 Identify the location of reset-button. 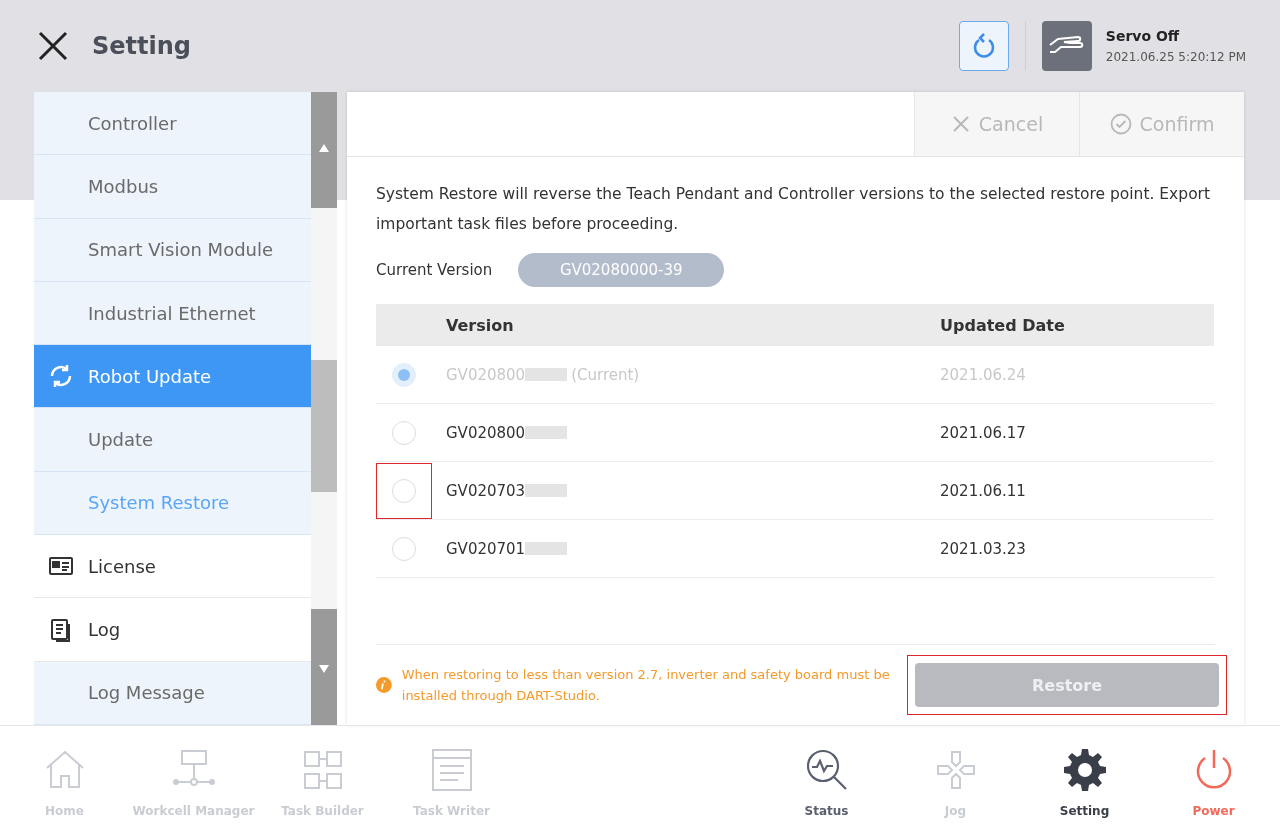
(983, 46).